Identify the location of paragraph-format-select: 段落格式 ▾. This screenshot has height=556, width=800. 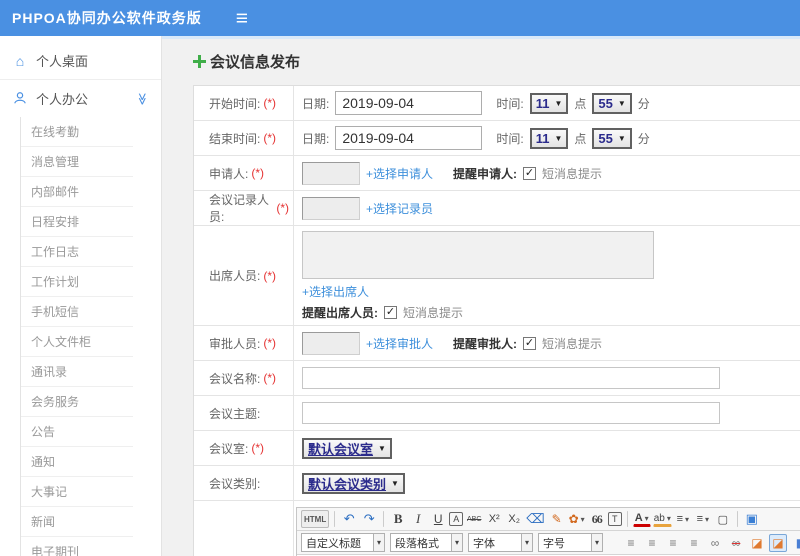
(427, 542).